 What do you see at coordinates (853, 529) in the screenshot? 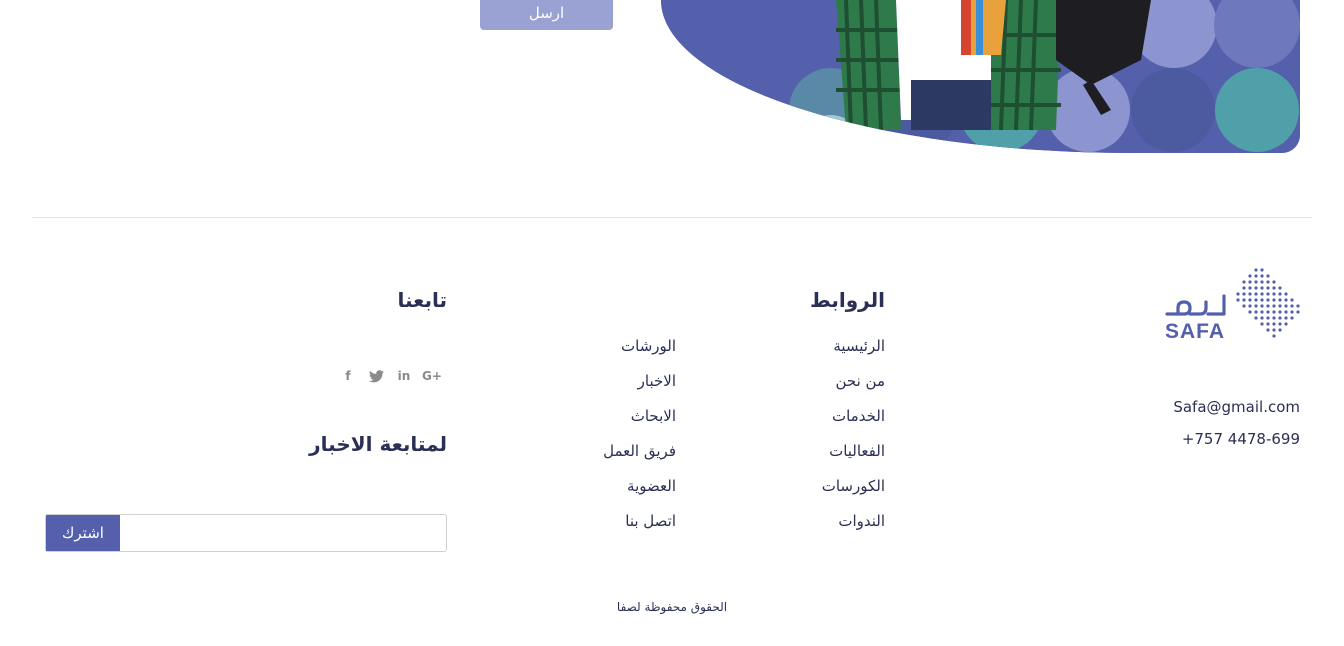
I see `footer-link-seminars: الندوات` at bounding box center [853, 529].